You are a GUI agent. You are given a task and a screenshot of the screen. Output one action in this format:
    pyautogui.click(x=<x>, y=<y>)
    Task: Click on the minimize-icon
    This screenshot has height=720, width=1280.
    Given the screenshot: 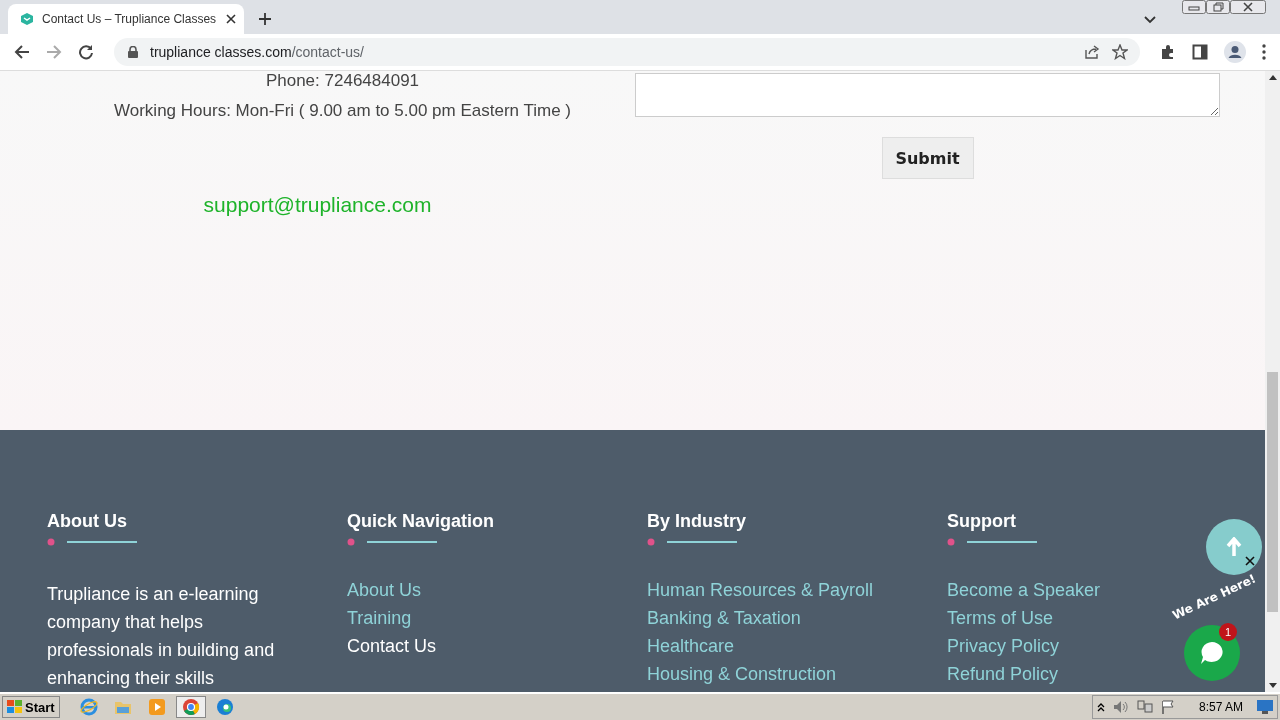 What is the action you would take?
    pyautogui.click(x=1194, y=7)
    